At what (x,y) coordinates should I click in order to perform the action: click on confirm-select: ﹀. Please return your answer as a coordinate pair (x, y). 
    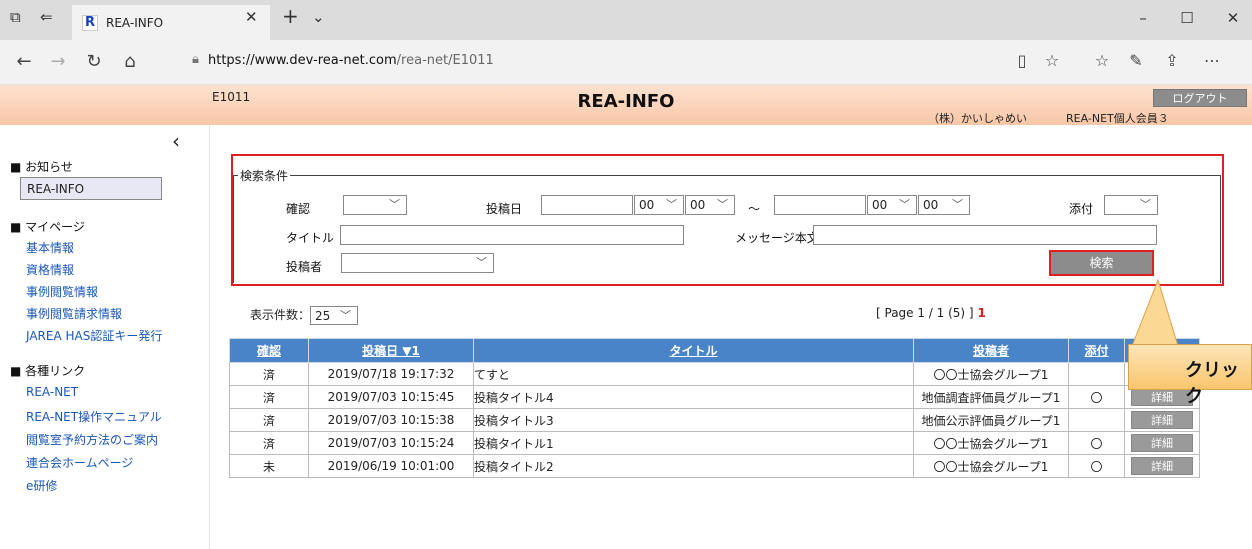
    Looking at the image, I should click on (375, 205).